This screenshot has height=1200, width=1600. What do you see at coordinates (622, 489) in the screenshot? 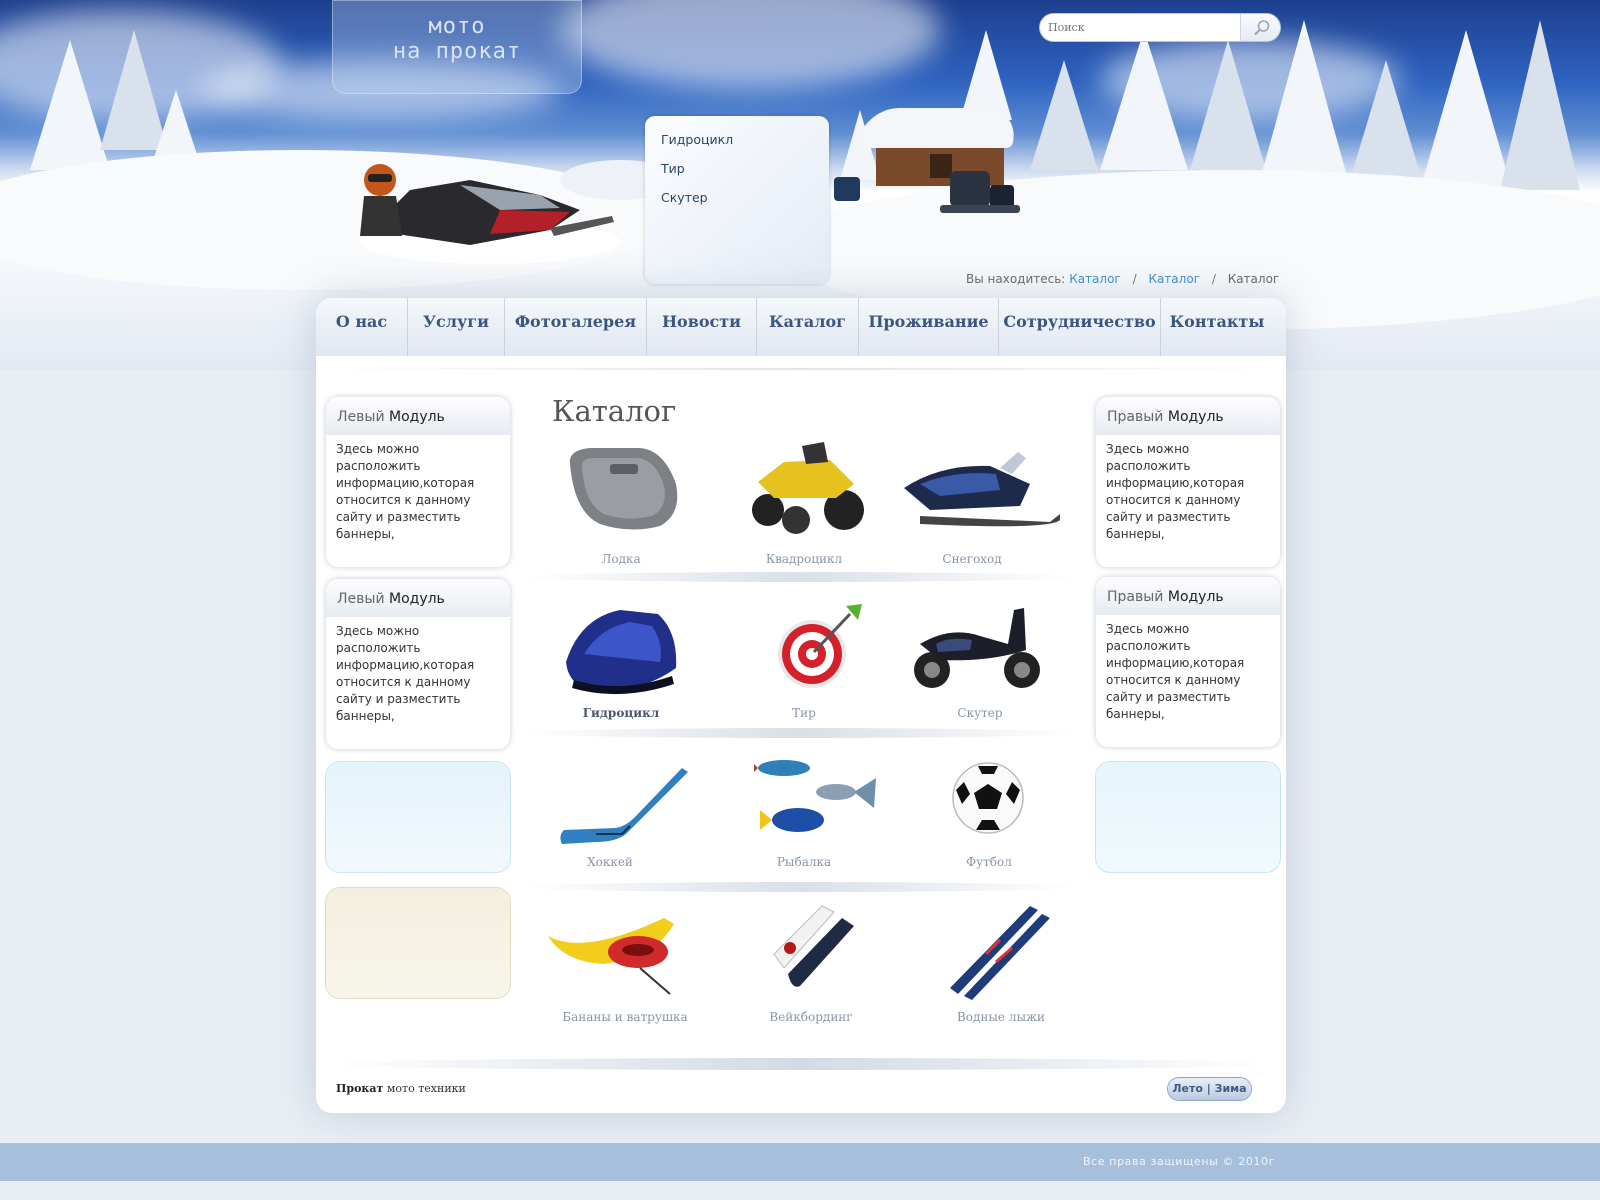
I see `boat-icon` at bounding box center [622, 489].